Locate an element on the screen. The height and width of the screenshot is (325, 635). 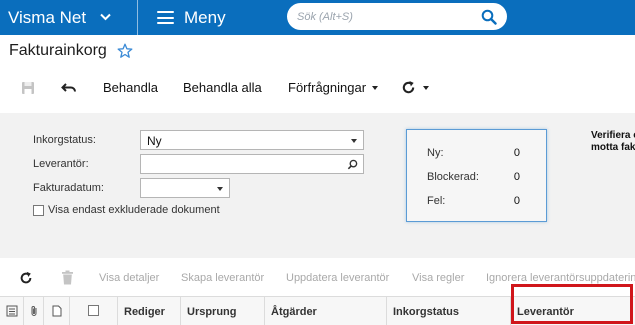
header-cell-rowicon is located at coordinates (12, 311).